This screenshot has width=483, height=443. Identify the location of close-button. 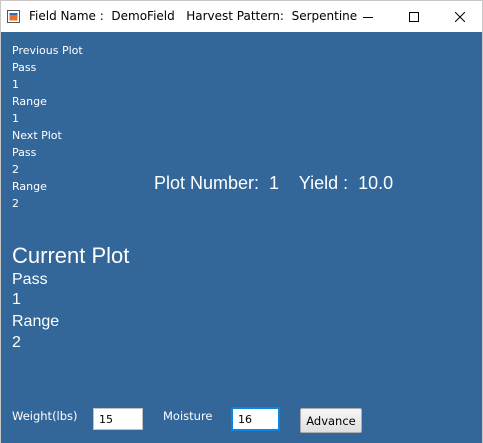
(459, 16).